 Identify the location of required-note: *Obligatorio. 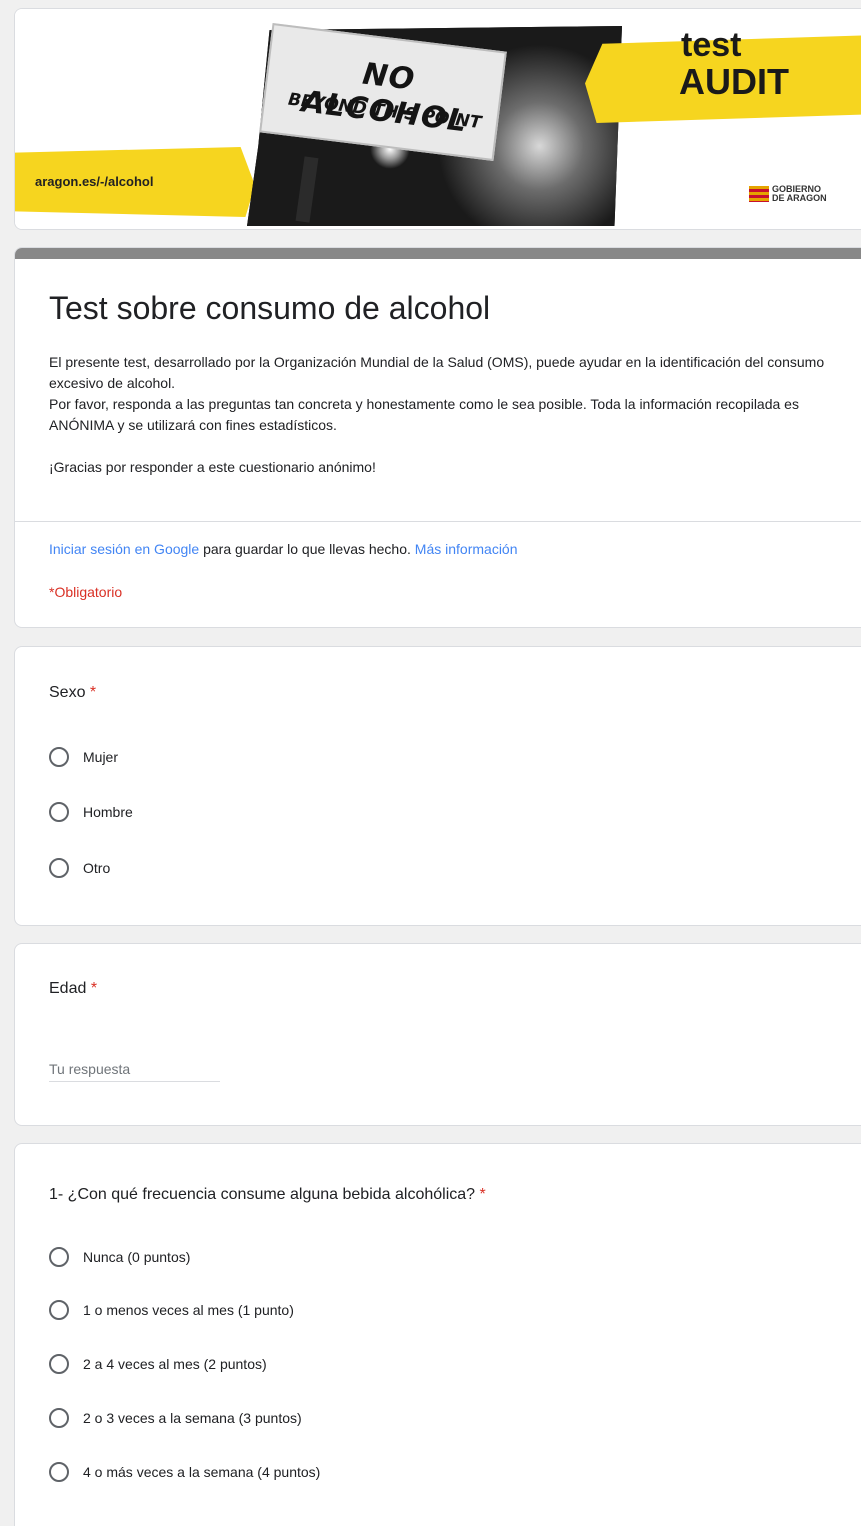
(86, 592).